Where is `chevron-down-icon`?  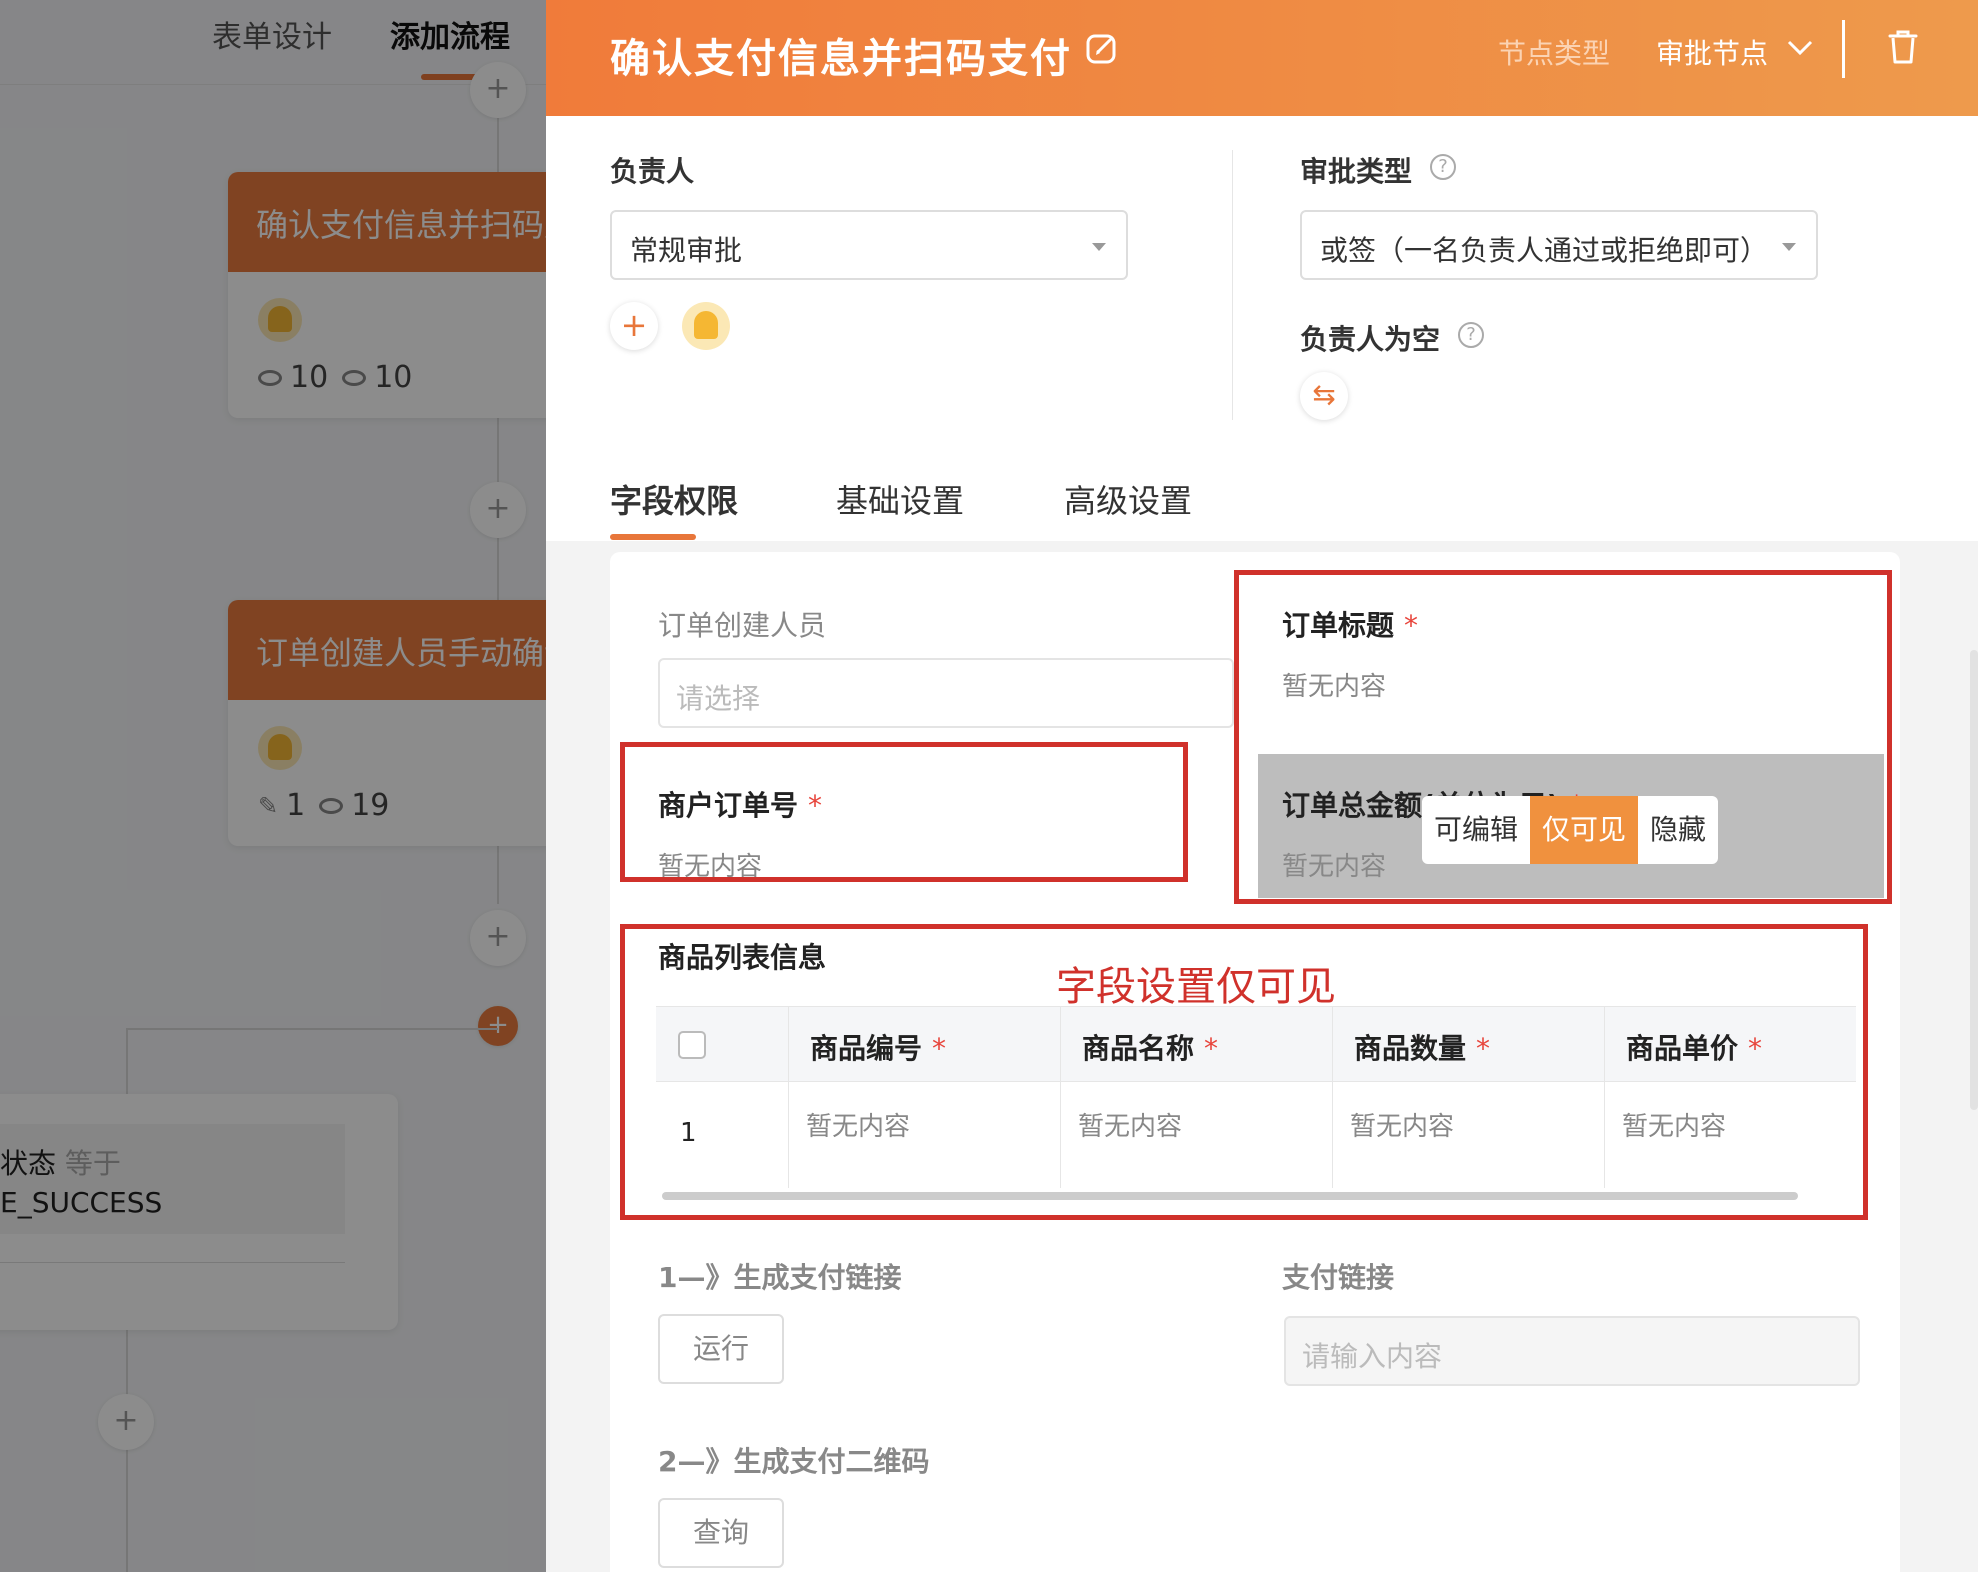
chevron-down-icon is located at coordinates (1800, 47).